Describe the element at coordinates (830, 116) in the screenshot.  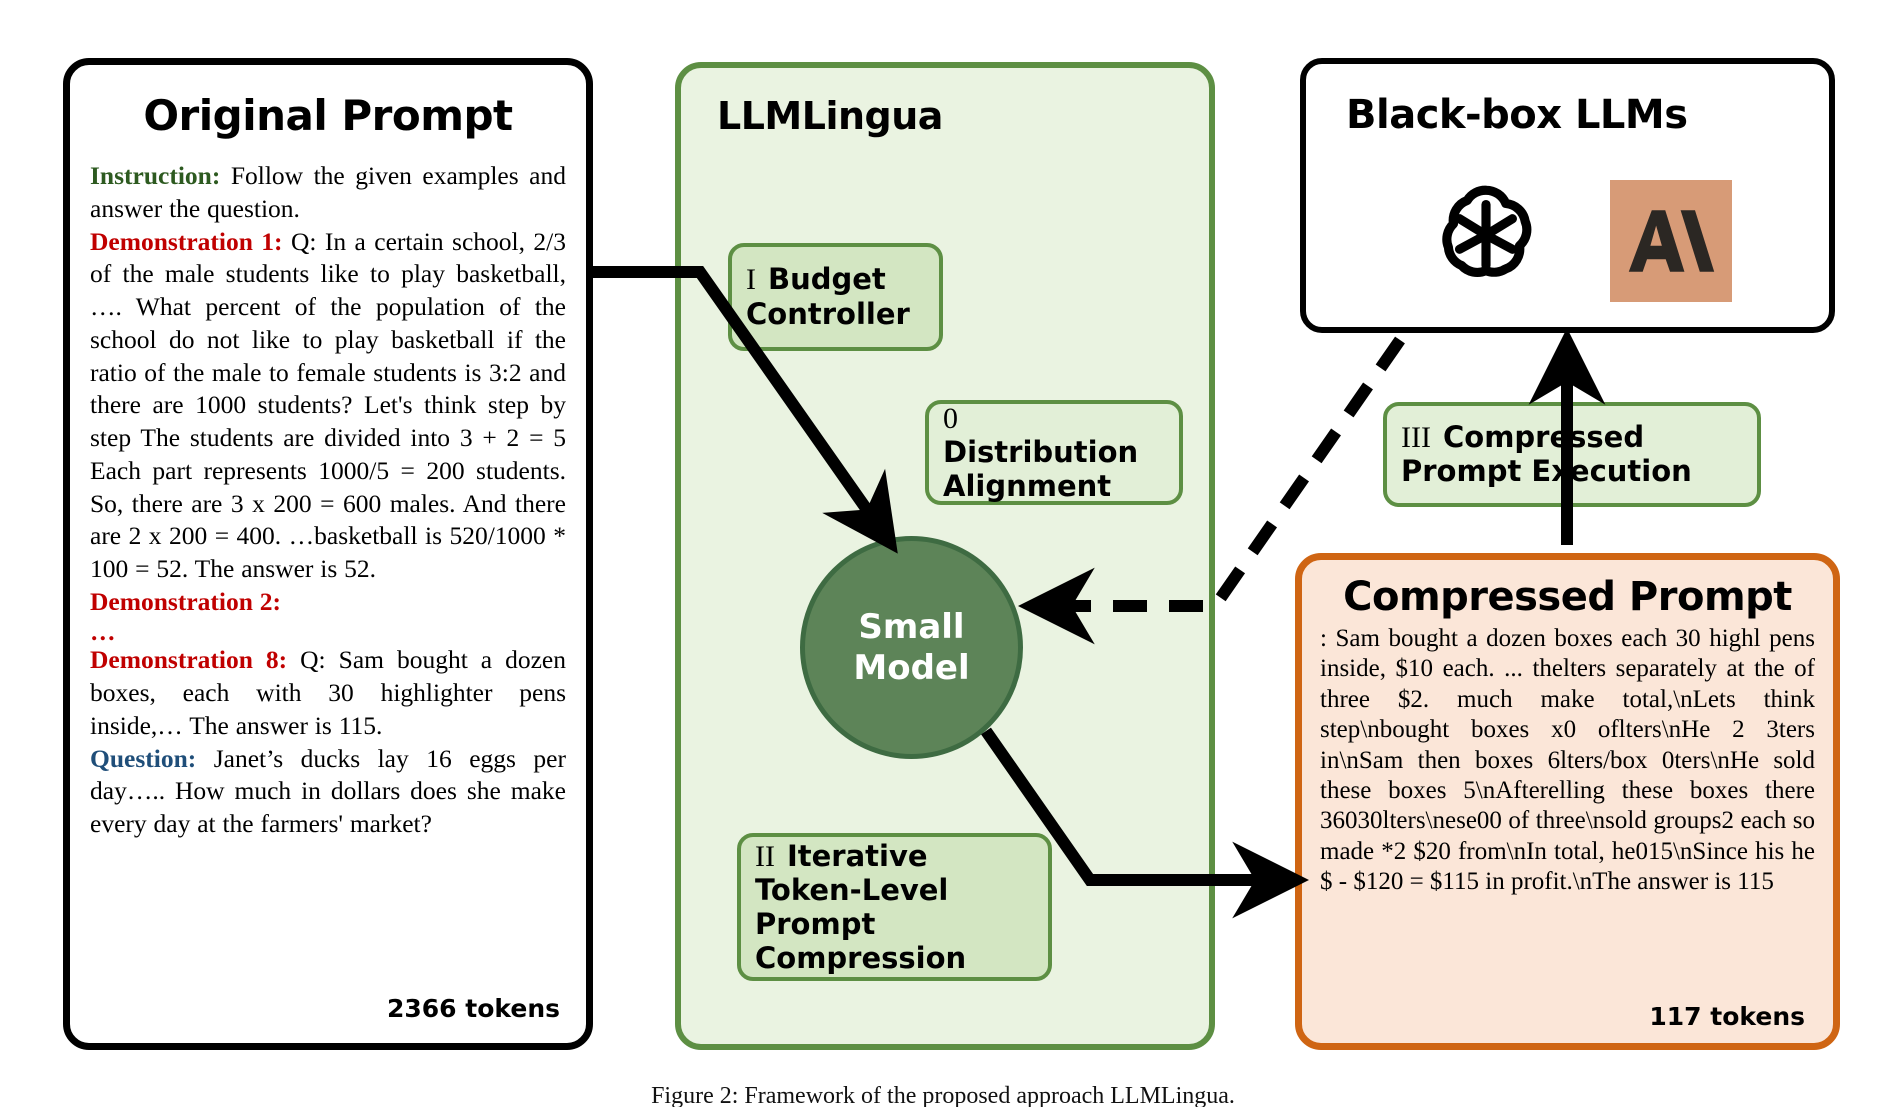
I see `llmlingua-title: LLMLingua` at that location.